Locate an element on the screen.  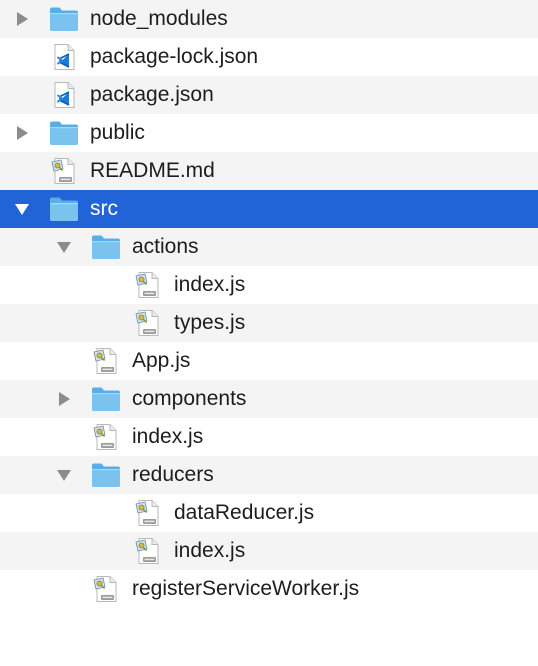
tree-item-label: registerServiceWorker.js is located at coordinates (246, 588).